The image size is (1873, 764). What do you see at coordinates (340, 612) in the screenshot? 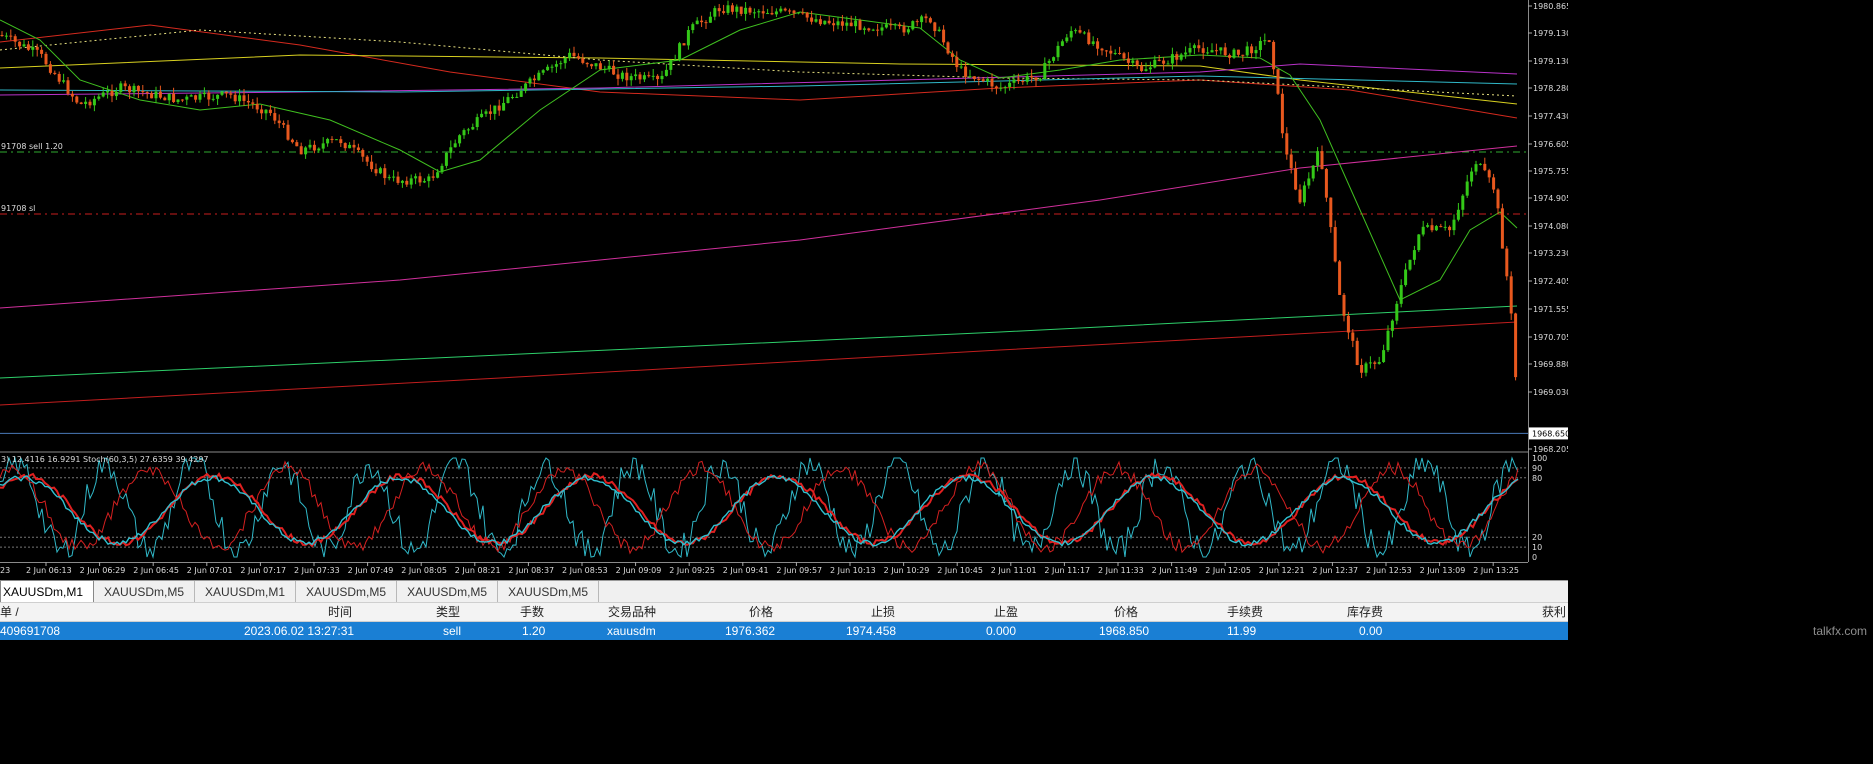
I see `col-time: 时间` at bounding box center [340, 612].